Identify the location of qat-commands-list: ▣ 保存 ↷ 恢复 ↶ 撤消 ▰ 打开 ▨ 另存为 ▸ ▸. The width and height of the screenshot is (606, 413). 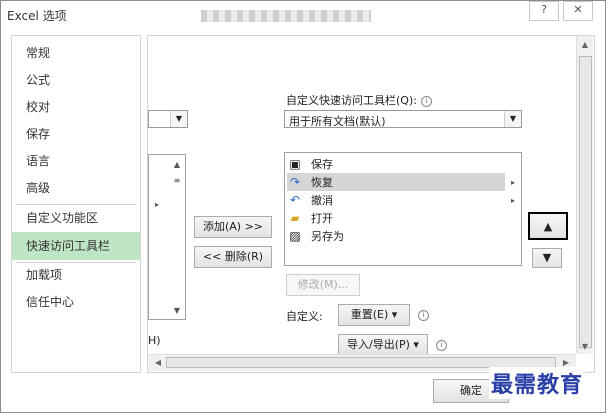
(403, 209).